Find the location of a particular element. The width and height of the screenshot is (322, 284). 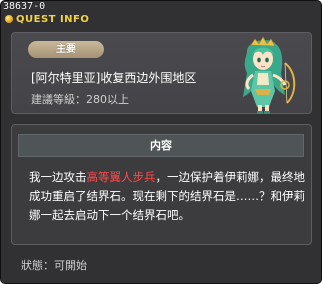

quest-status: 狀態：可開始 is located at coordinates (54, 265).